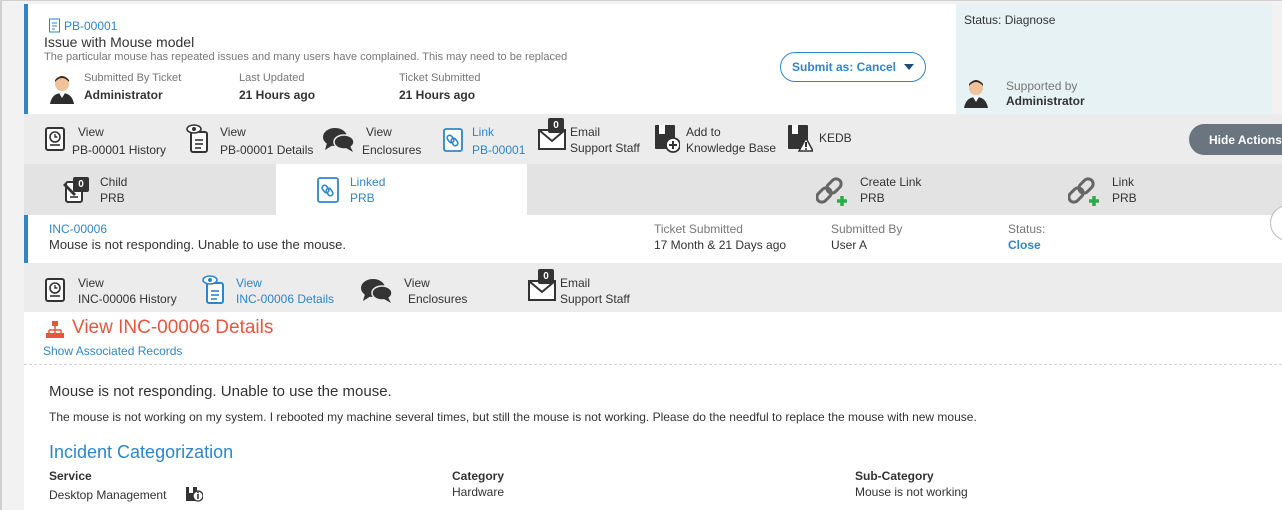  What do you see at coordinates (119, 150) in the screenshot?
I see `action-line-2: PB-00001 History` at bounding box center [119, 150].